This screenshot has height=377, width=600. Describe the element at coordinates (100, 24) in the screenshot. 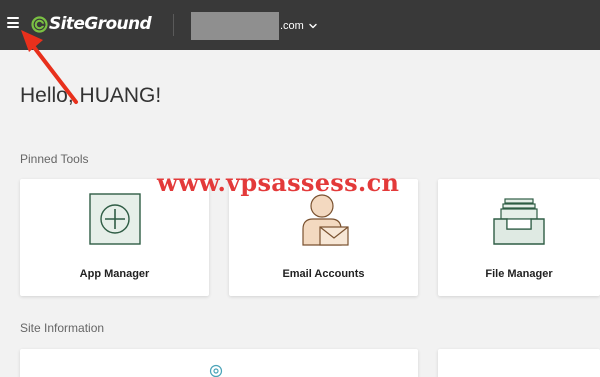

I see `logo-text: SiteGround` at that location.